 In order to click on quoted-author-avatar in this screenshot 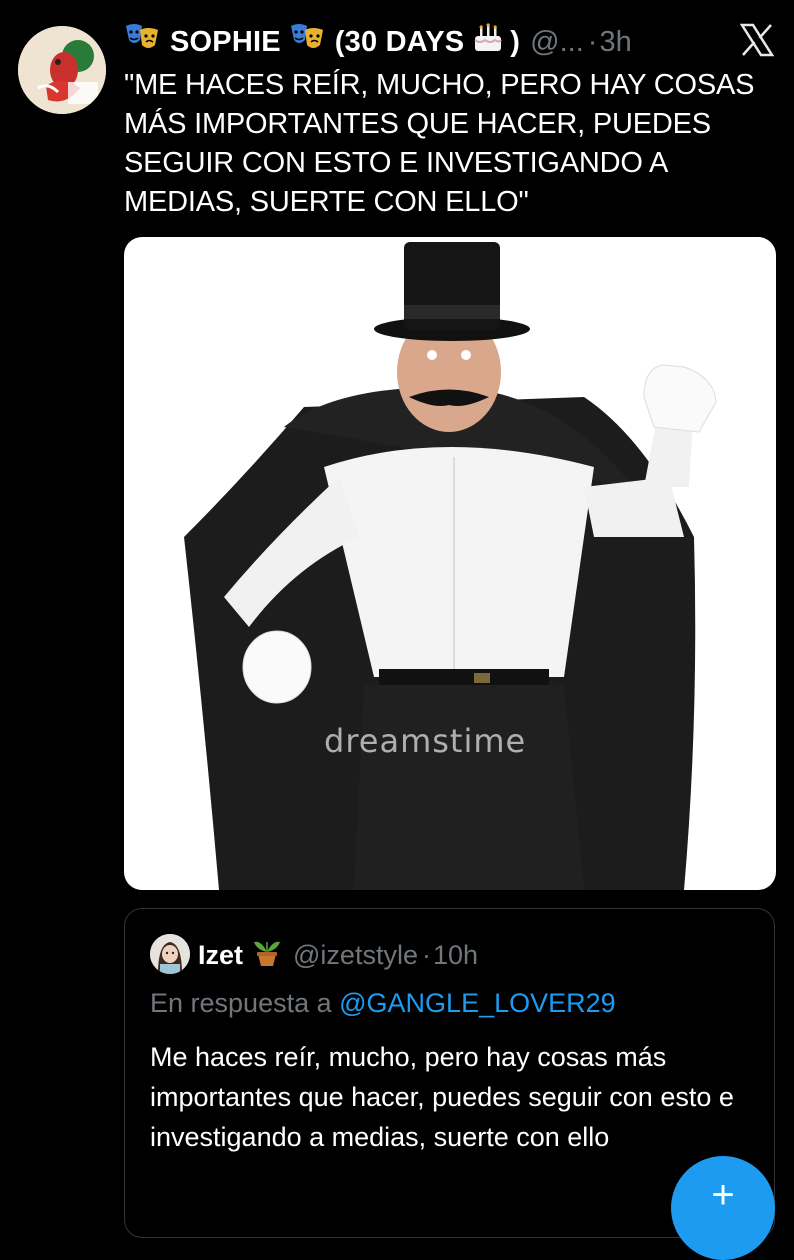, I will do `click(170, 954)`.